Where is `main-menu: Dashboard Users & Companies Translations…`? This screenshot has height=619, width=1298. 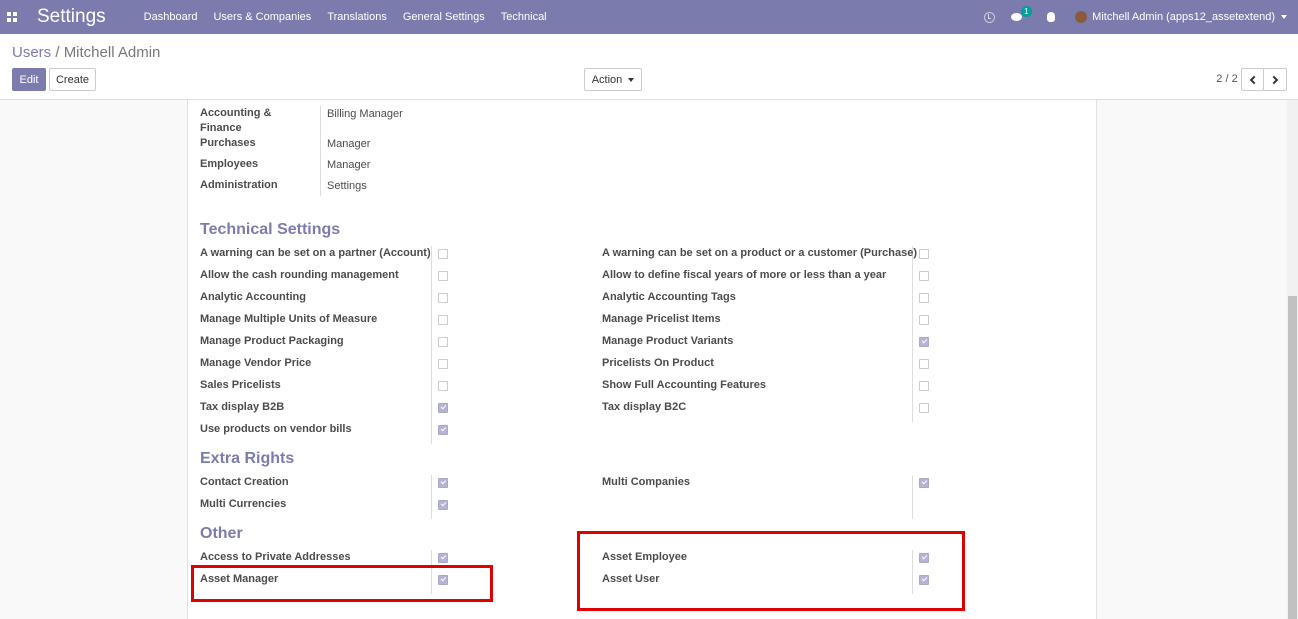
main-menu: Dashboard Users & Companies Translations… is located at coordinates (353, 17).